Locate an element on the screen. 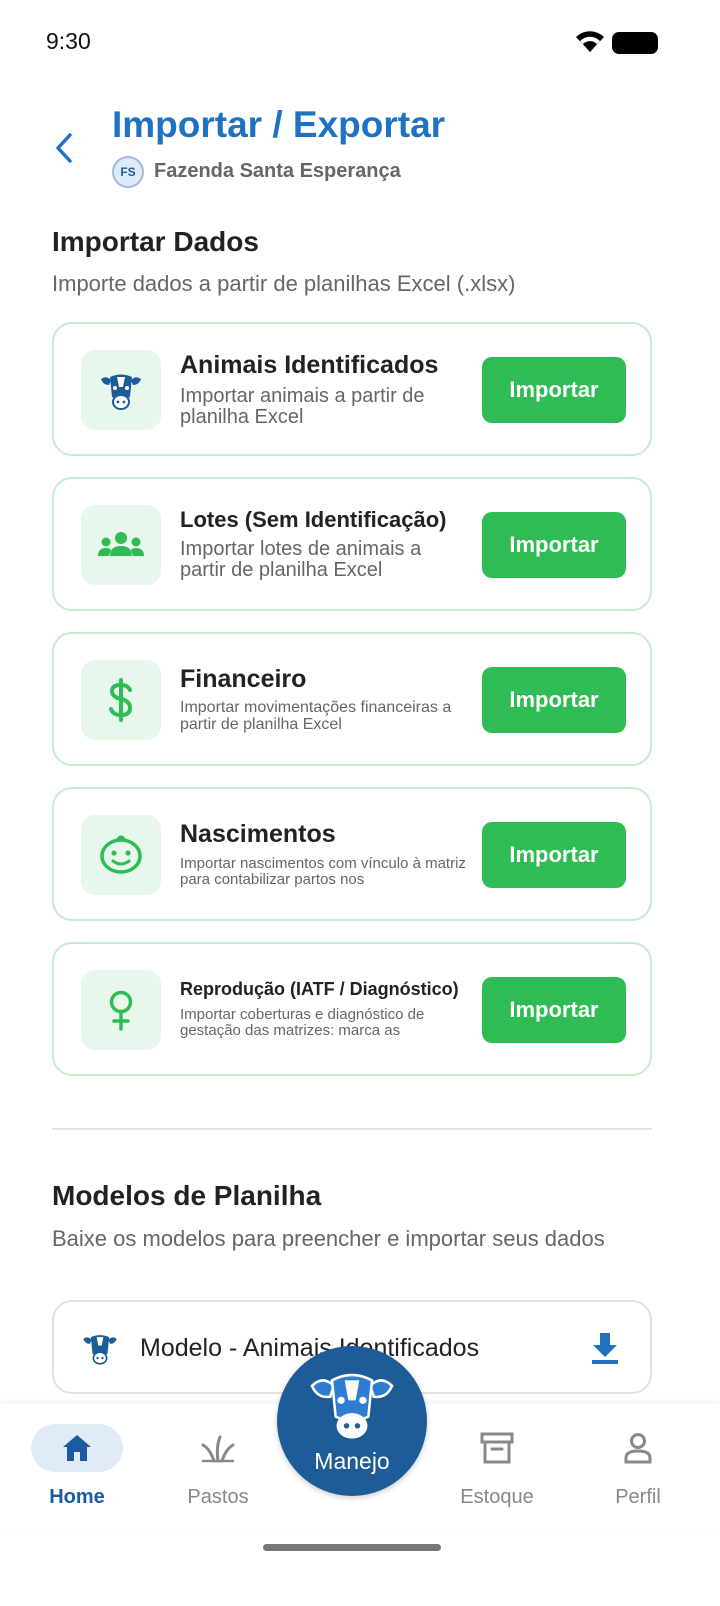 The height and width of the screenshot is (1606, 720). home-indicator is located at coordinates (352, 1547).